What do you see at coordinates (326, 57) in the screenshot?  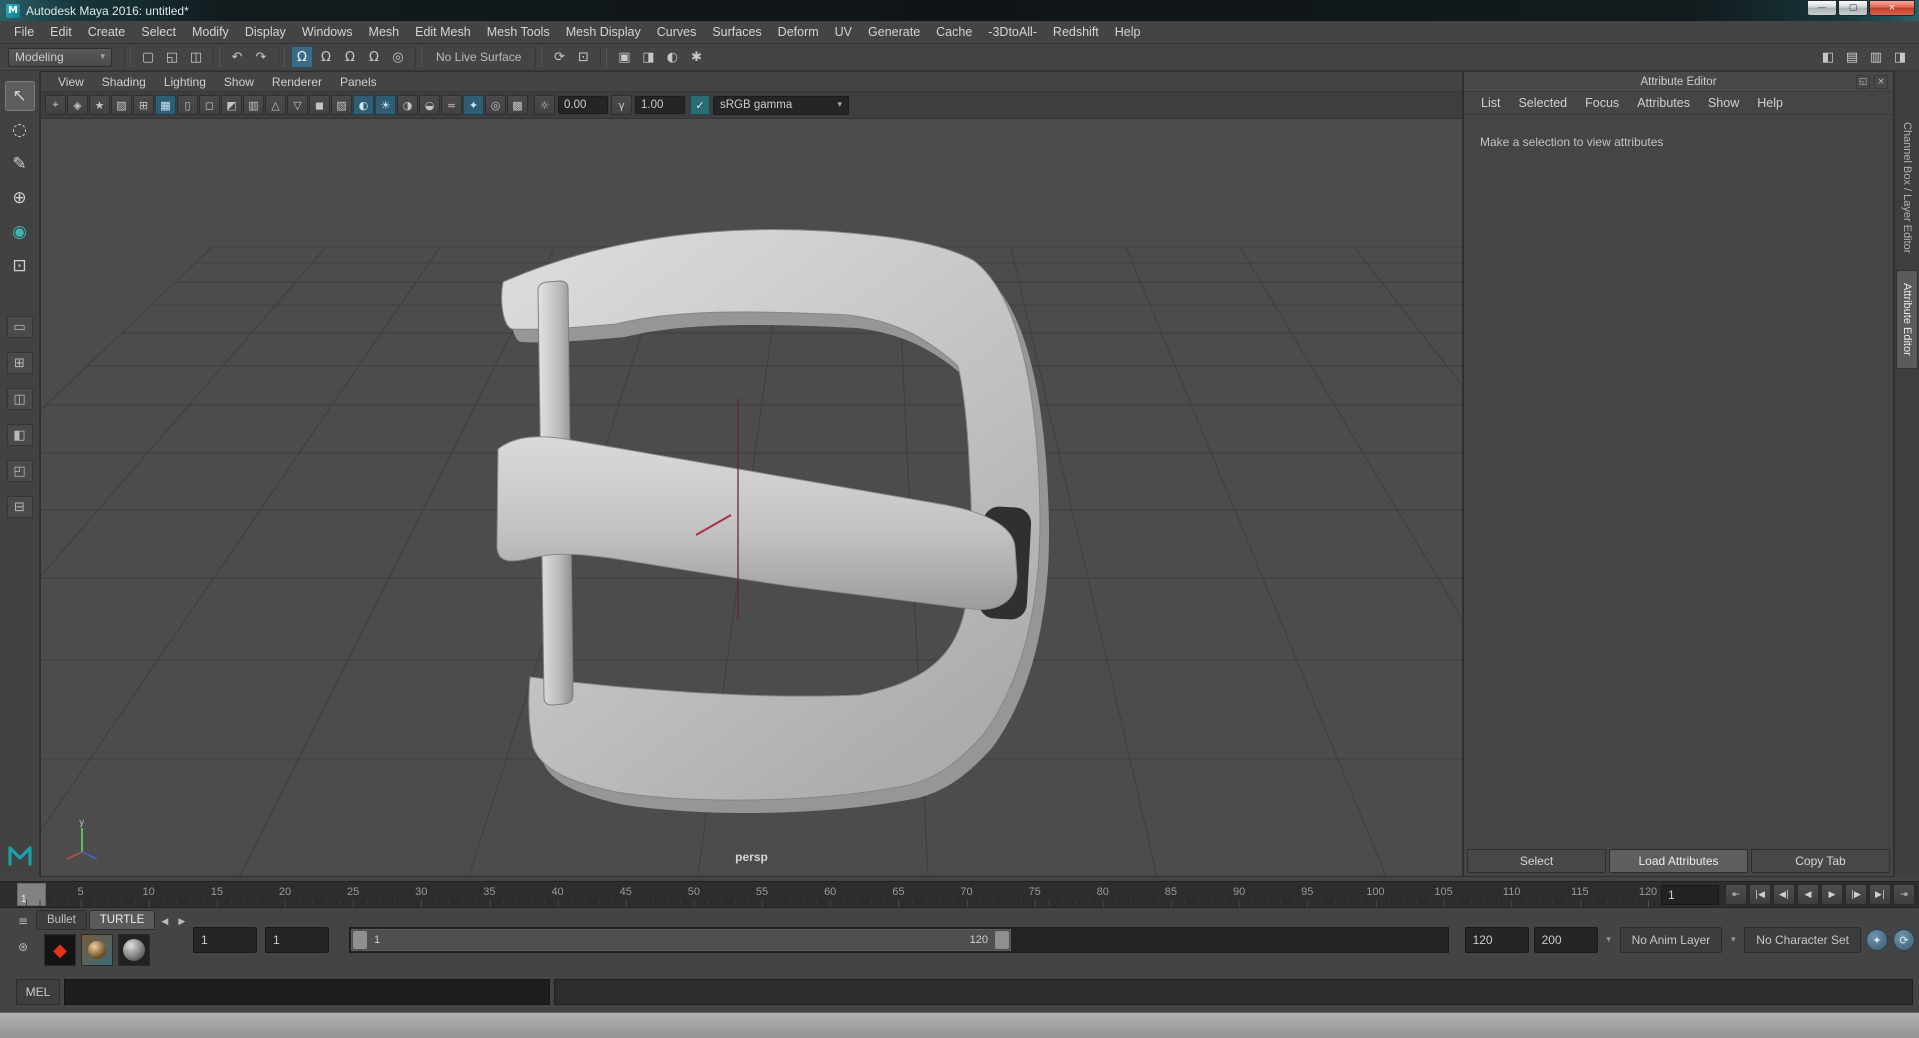 I see `snap-to-curves-icon: Ω` at bounding box center [326, 57].